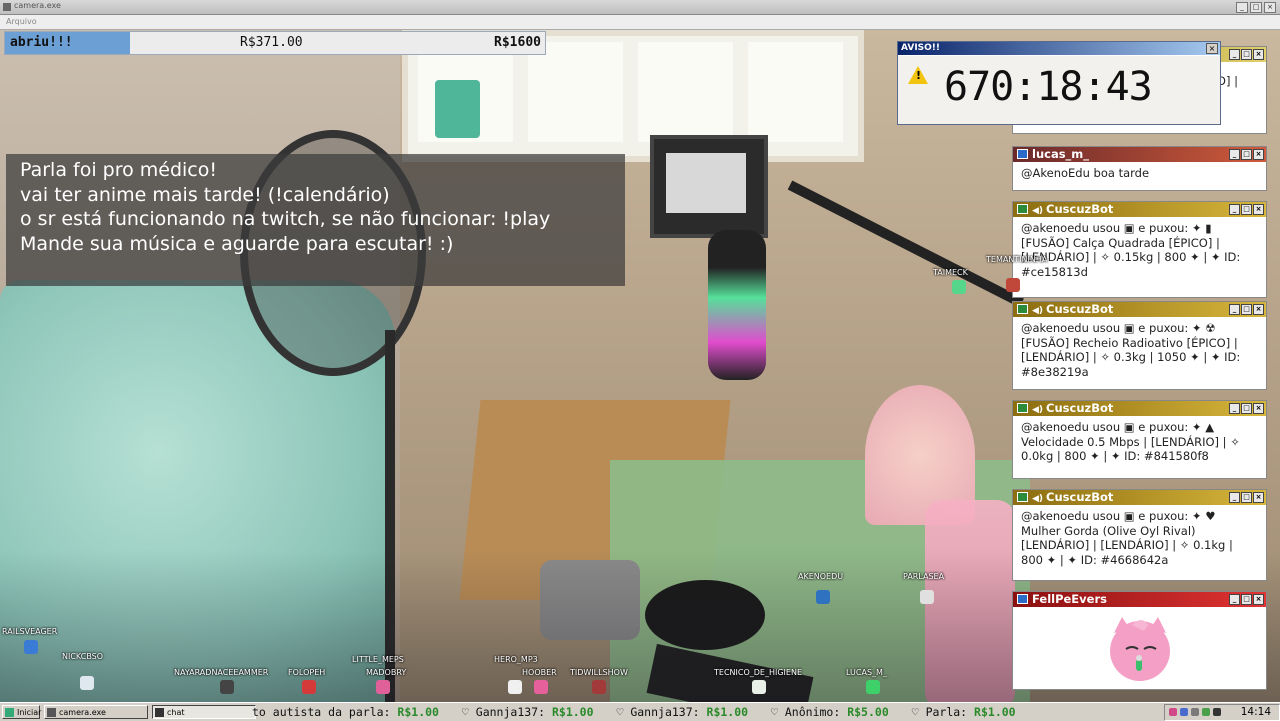  What do you see at coordinates (321, 712) in the screenshot?
I see `ticker-name: to autista da parla:` at bounding box center [321, 712].